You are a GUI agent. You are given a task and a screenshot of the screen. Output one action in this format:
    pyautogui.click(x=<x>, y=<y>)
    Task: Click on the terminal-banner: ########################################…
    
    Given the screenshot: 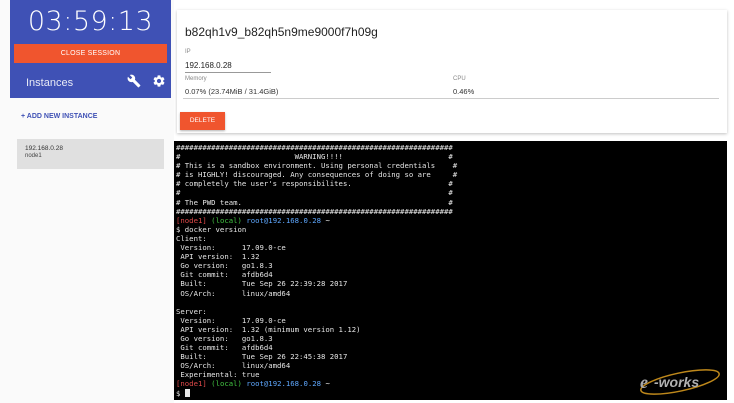 What is the action you would take?
    pyautogui.click(x=451, y=179)
    